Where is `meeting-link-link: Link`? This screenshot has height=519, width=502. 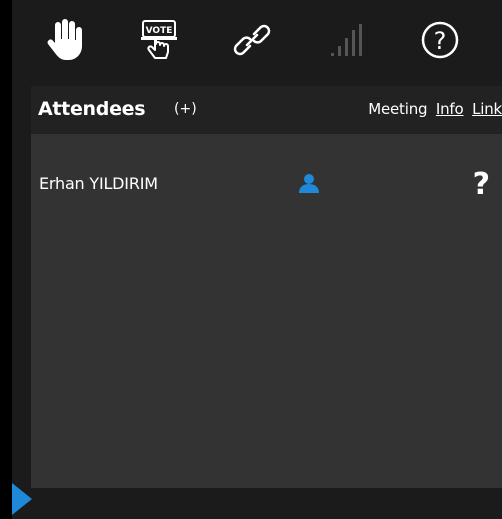
meeting-link-link: Link is located at coordinates (487, 109).